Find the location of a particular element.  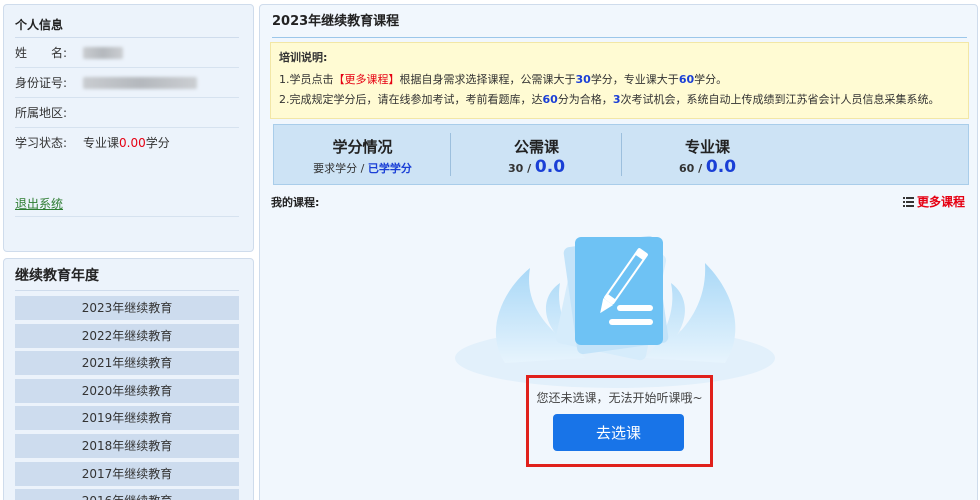

status-suffix: 学分 is located at coordinates (157, 143).